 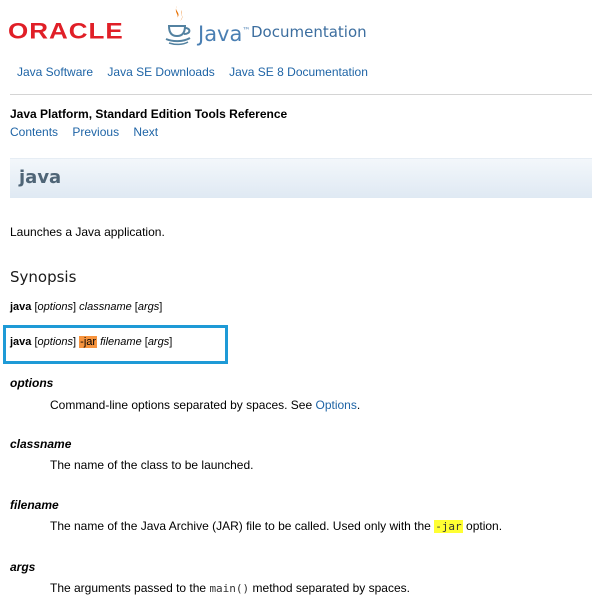 I want to click on synopsis-classname: classname, so click(x=105, y=307).